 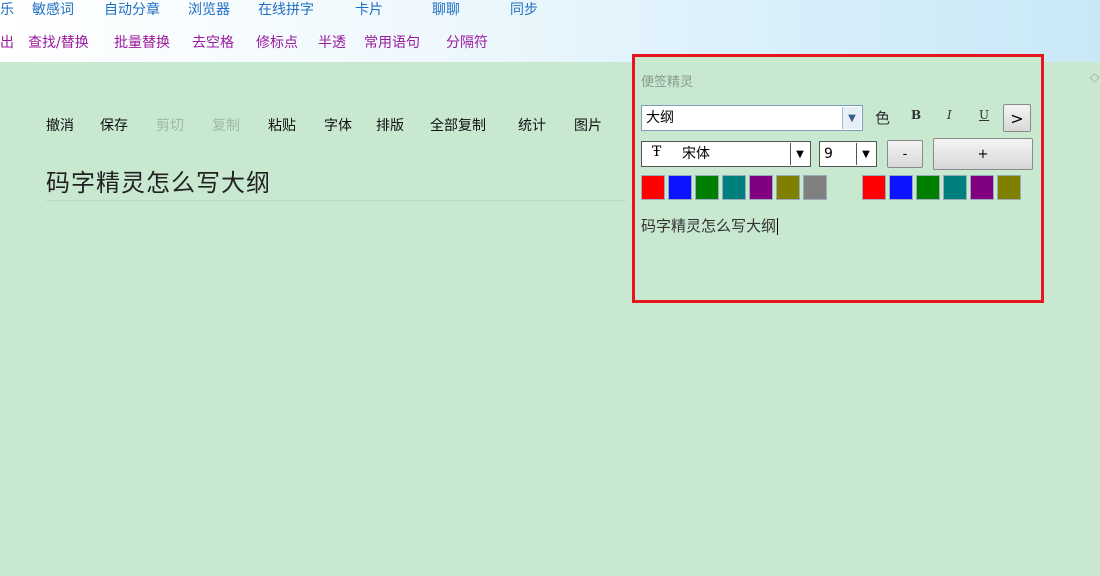 I want to click on menu-item-separator: 分隔符, so click(x=467, y=43).